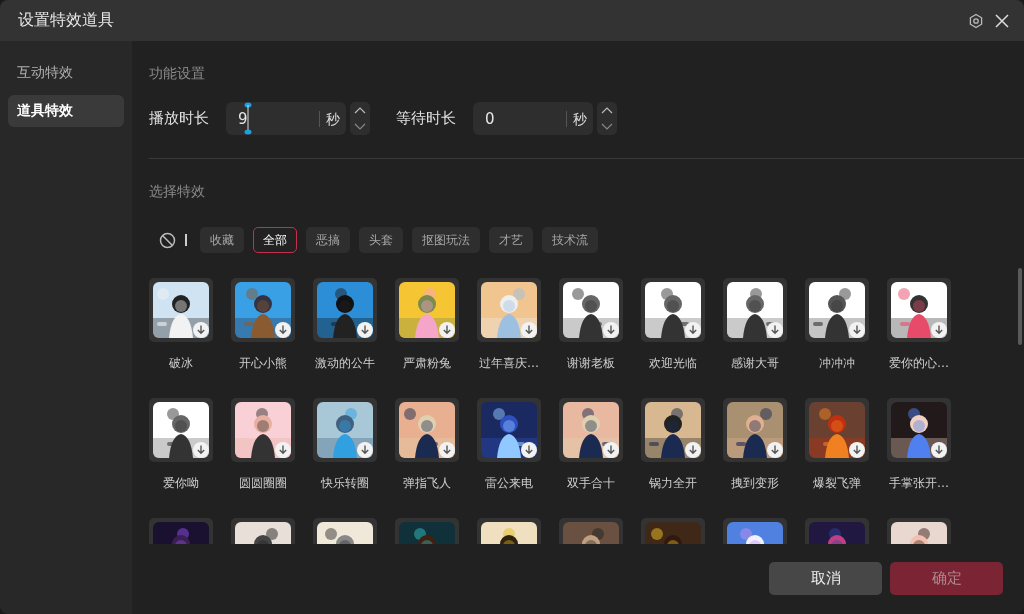 This screenshot has height=614, width=1024. What do you see at coordinates (1002, 20) in the screenshot?
I see `close-icon` at bounding box center [1002, 20].